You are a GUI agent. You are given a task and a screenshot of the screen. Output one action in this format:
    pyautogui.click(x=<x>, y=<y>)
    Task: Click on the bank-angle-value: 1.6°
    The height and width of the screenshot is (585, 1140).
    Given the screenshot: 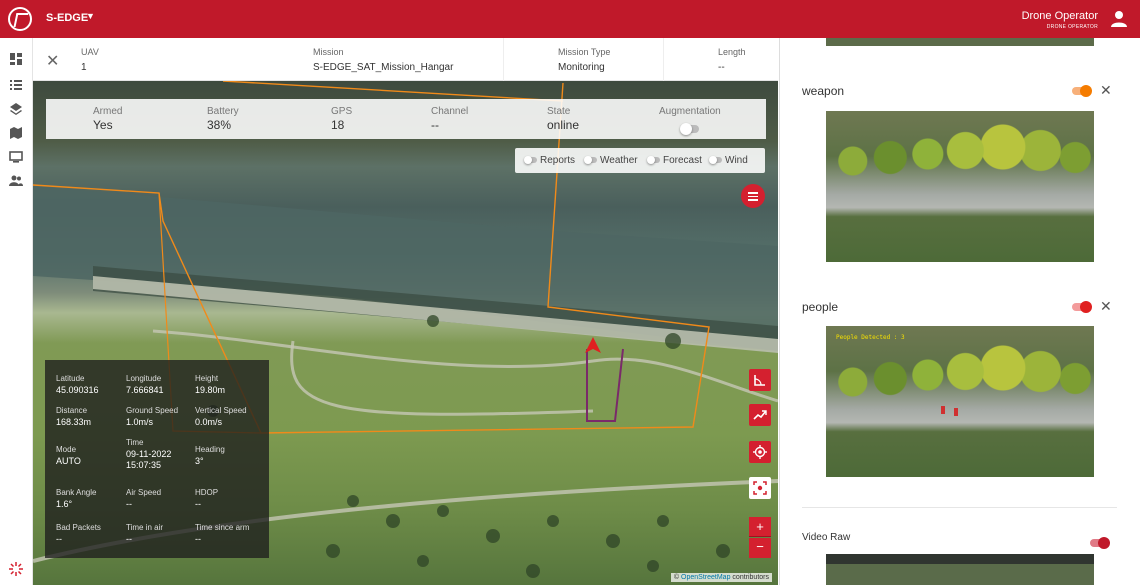 What is the action you would take?
    pyautogui.click(x=64, y=504)
    